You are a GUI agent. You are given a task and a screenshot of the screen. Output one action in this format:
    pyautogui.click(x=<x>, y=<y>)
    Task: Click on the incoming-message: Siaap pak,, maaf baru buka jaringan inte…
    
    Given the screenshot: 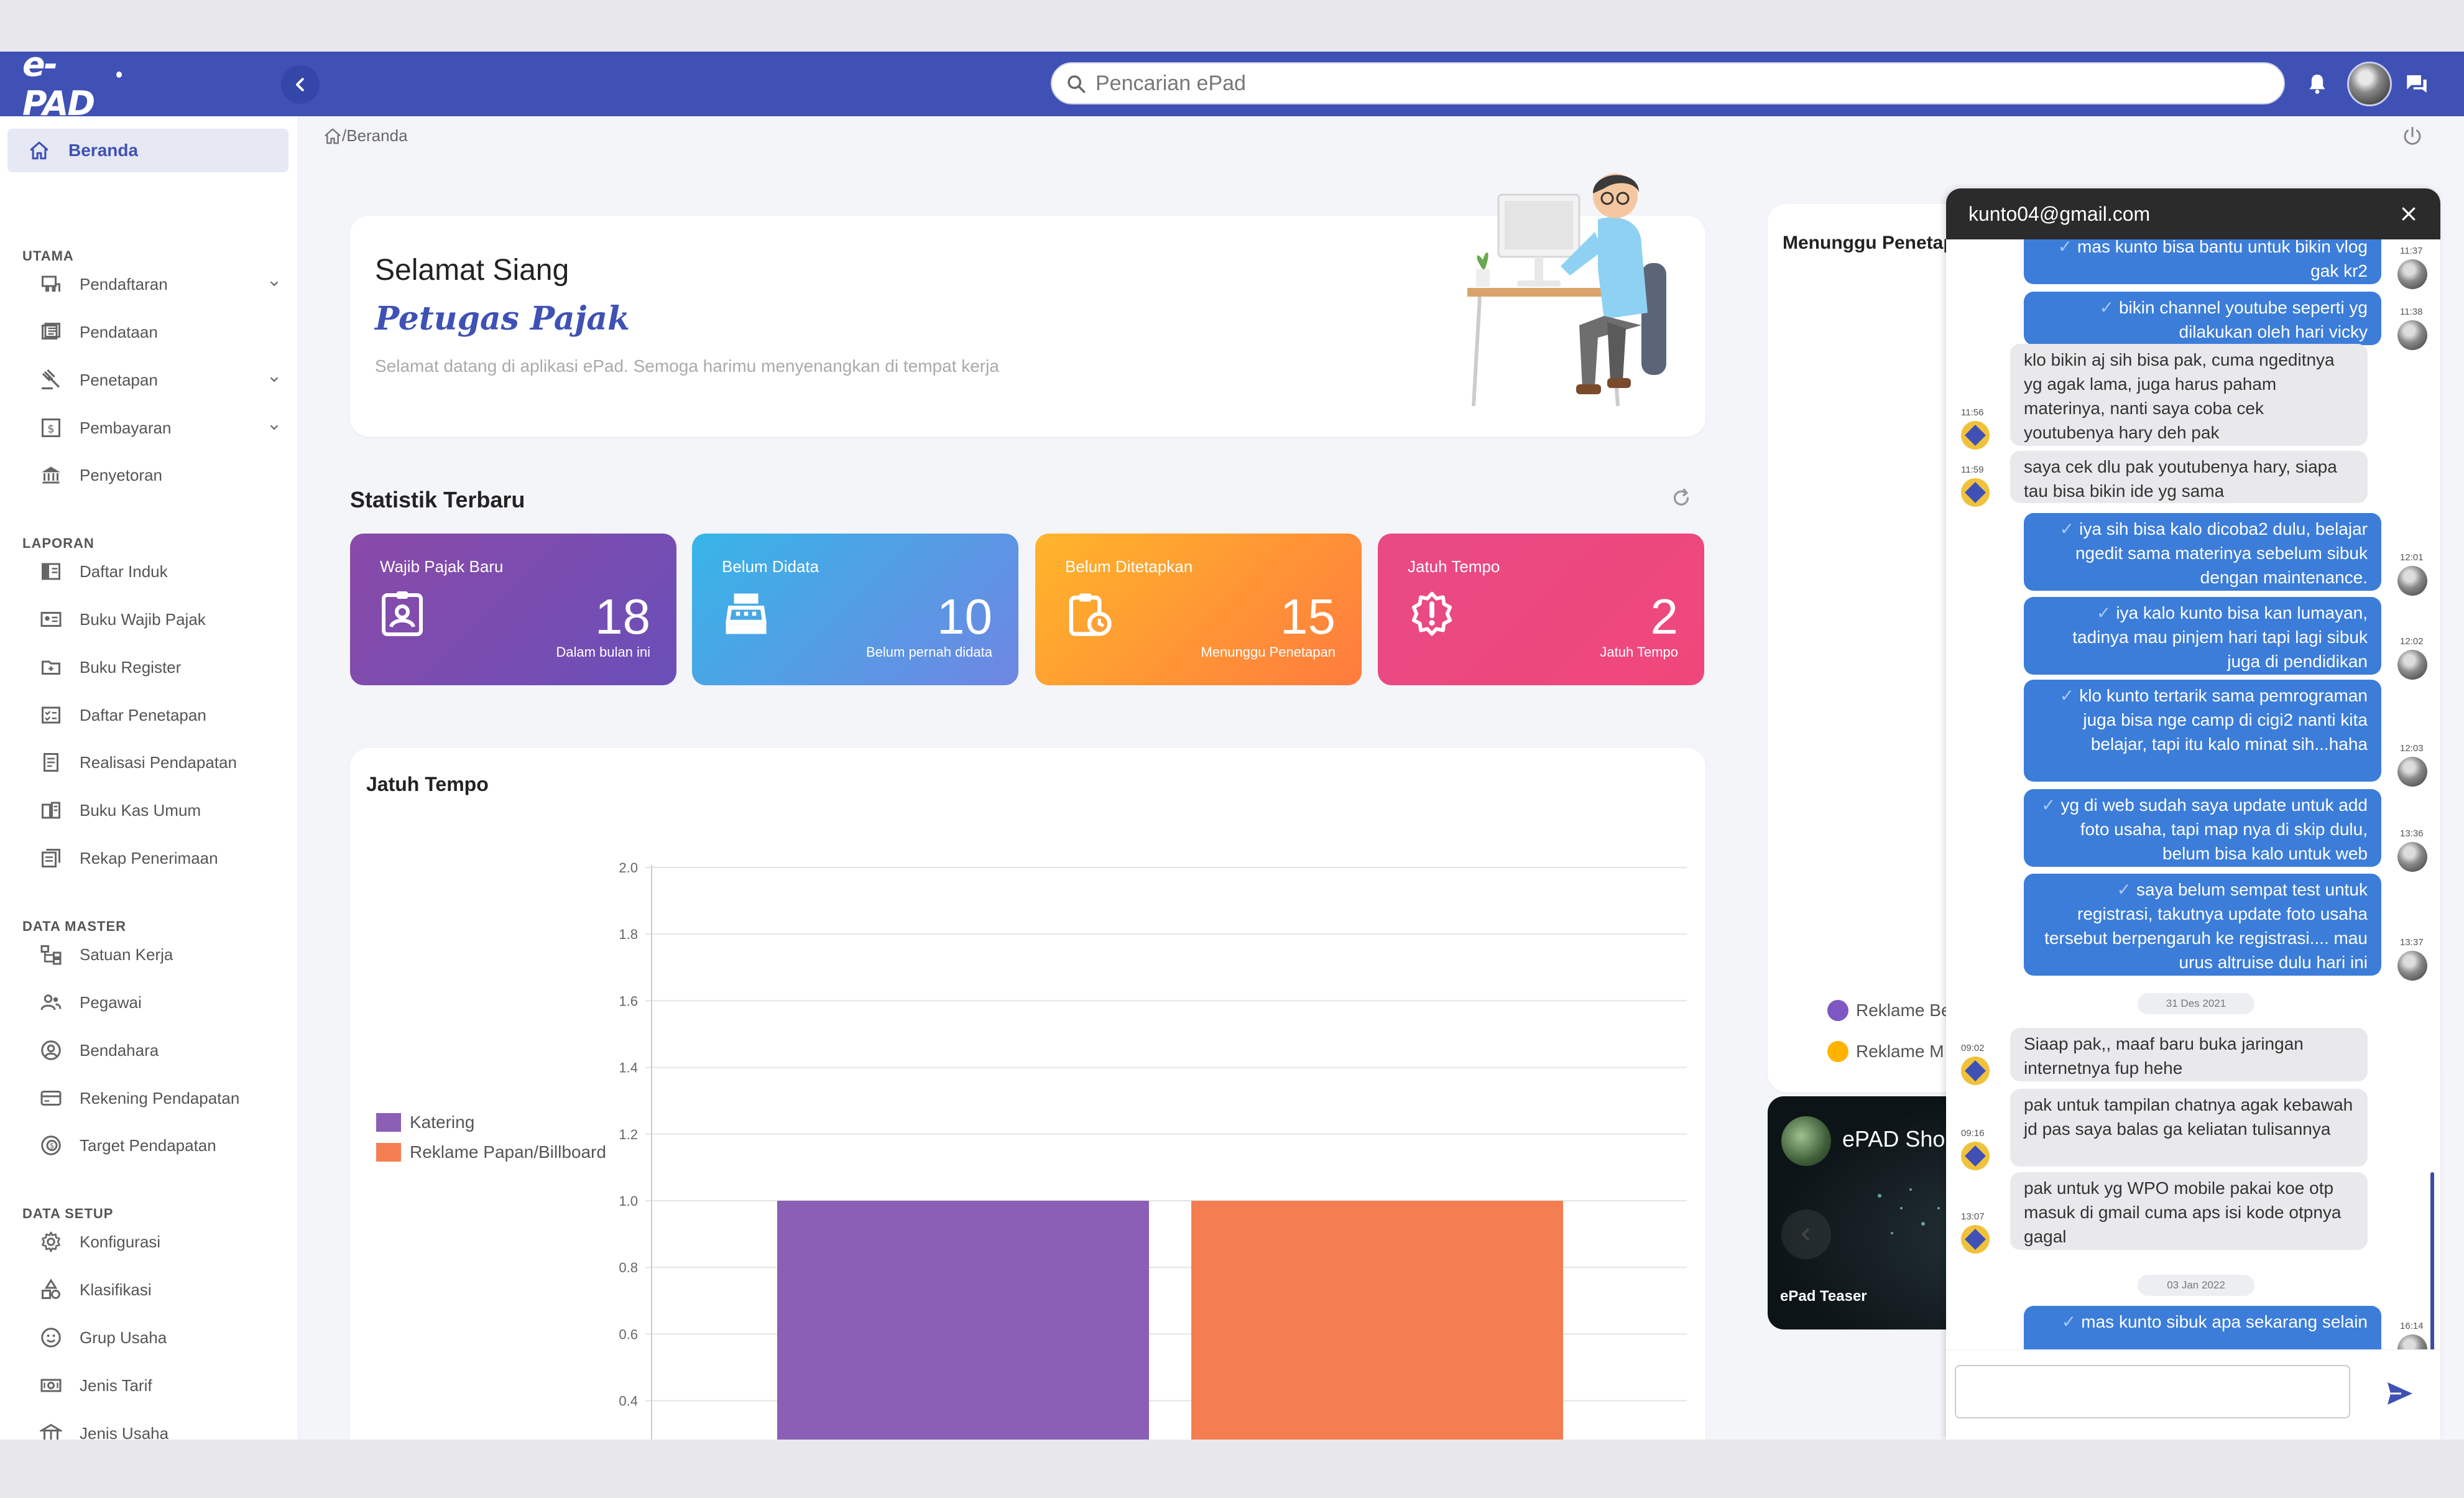 What is the action you would take?
    pyautogui.click(x=2189, y=1054)
    